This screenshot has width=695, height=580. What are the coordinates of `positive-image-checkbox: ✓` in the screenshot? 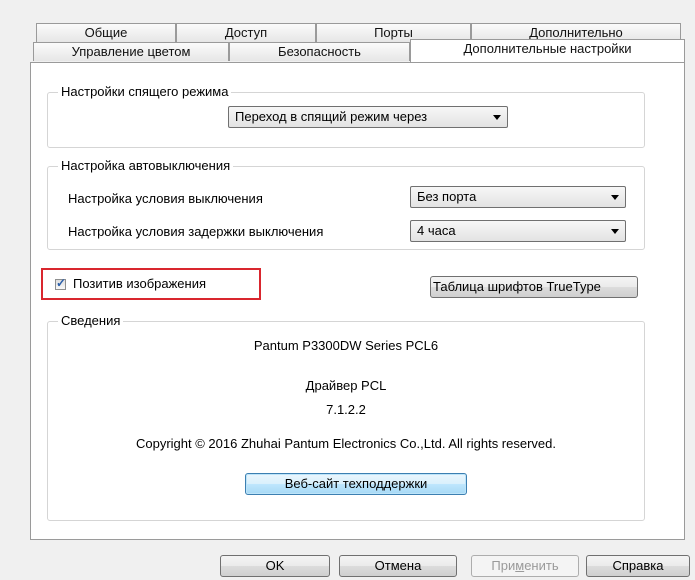 It's located at (61, 283).